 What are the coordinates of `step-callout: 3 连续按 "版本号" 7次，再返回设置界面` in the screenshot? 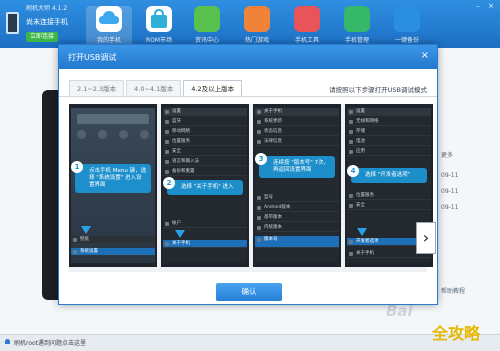 It's located at (295, 165).